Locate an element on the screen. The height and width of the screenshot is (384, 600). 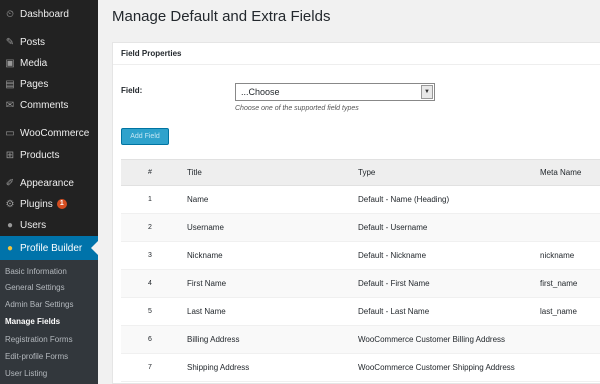
menu-label: Appearance is located at coordinates (47, 183).